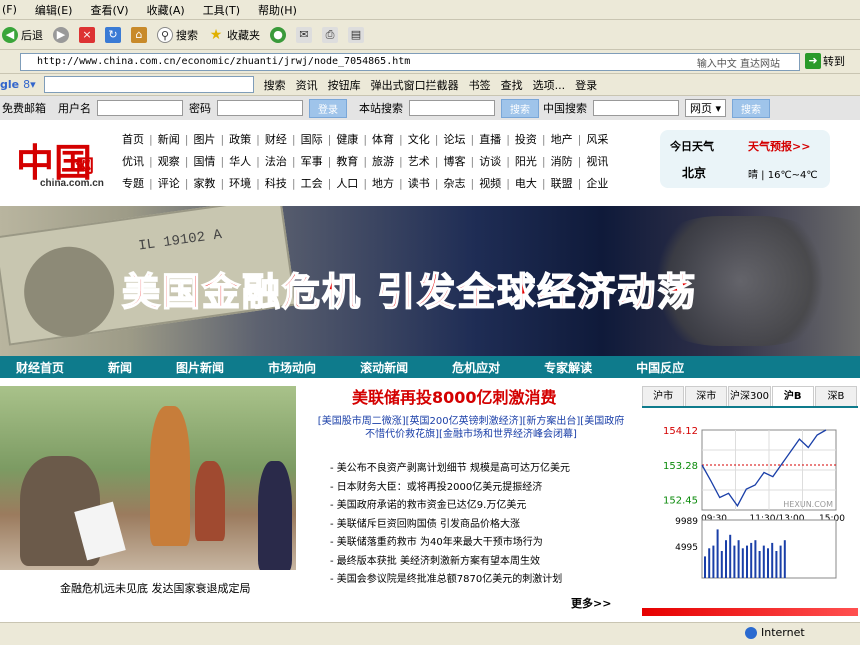  Describe the element at coordinates (591, 603) in the screenshot. I see `more-link: 更多>>` at that location.